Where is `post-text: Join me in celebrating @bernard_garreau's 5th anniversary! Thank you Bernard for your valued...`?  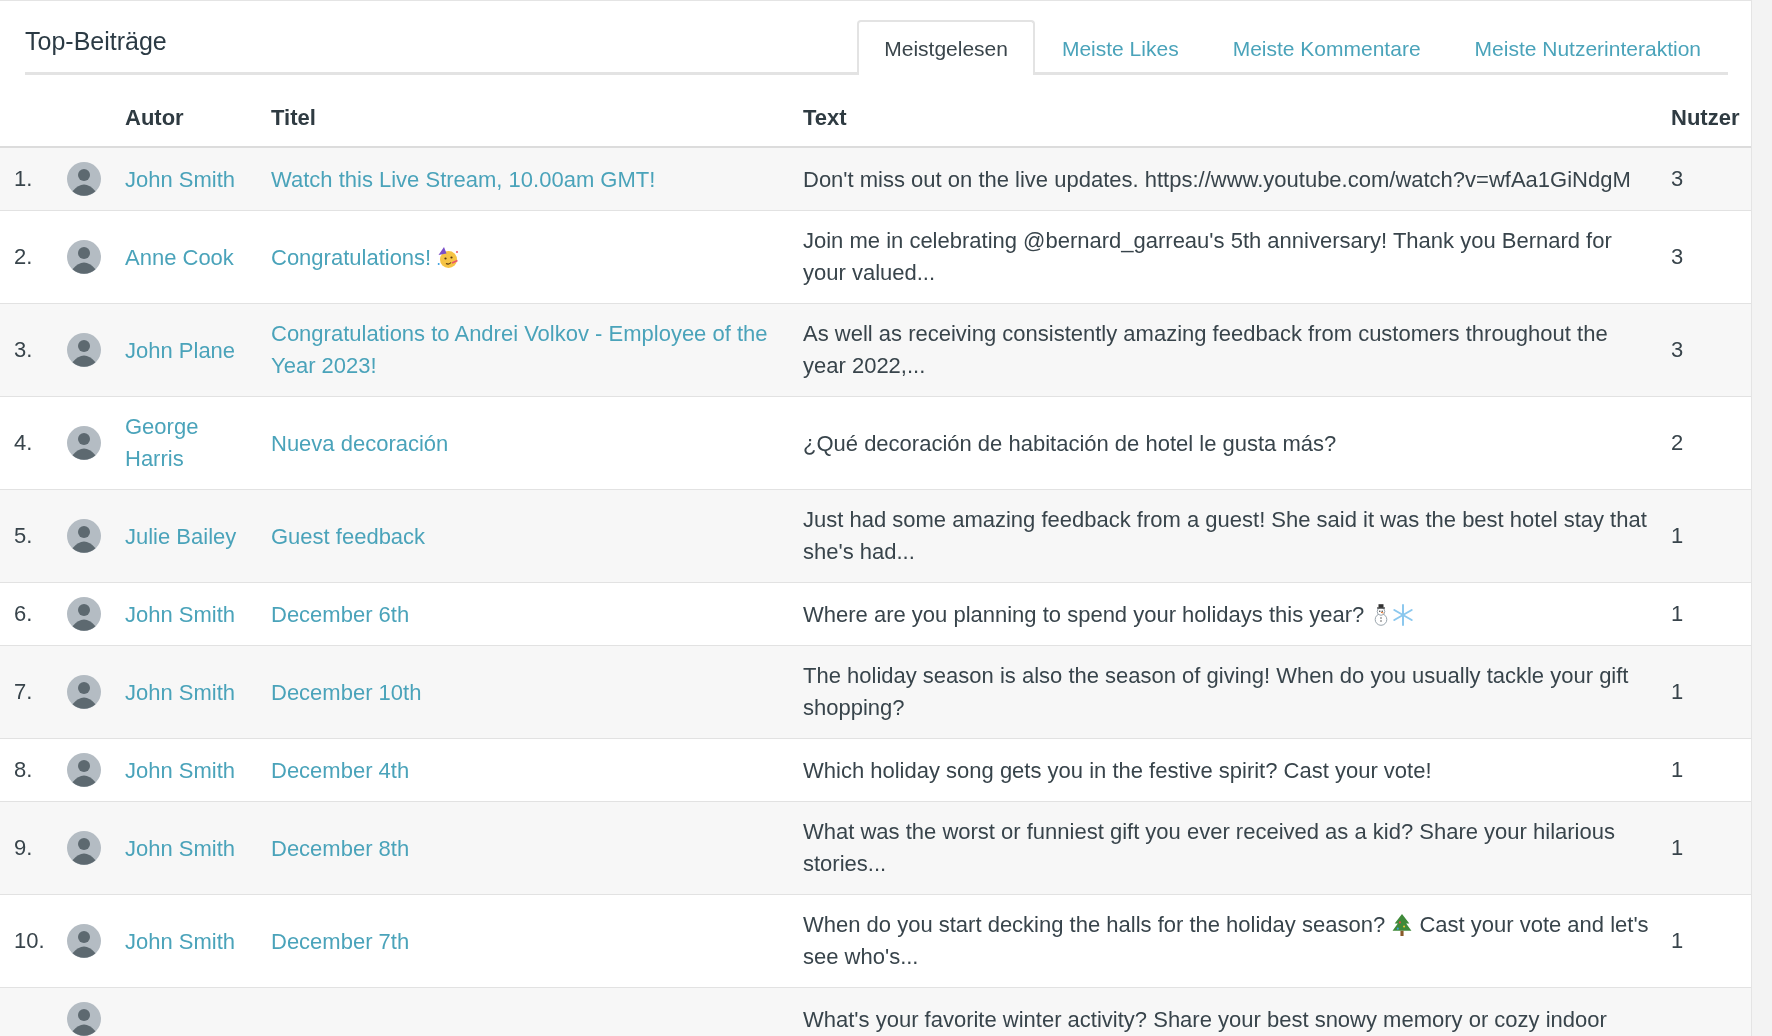
post-text: Join me in celebrating @bernard_garreau's 5th anniversary! Thank you Bernard for your valued... is located at coordinates (1208, 257).